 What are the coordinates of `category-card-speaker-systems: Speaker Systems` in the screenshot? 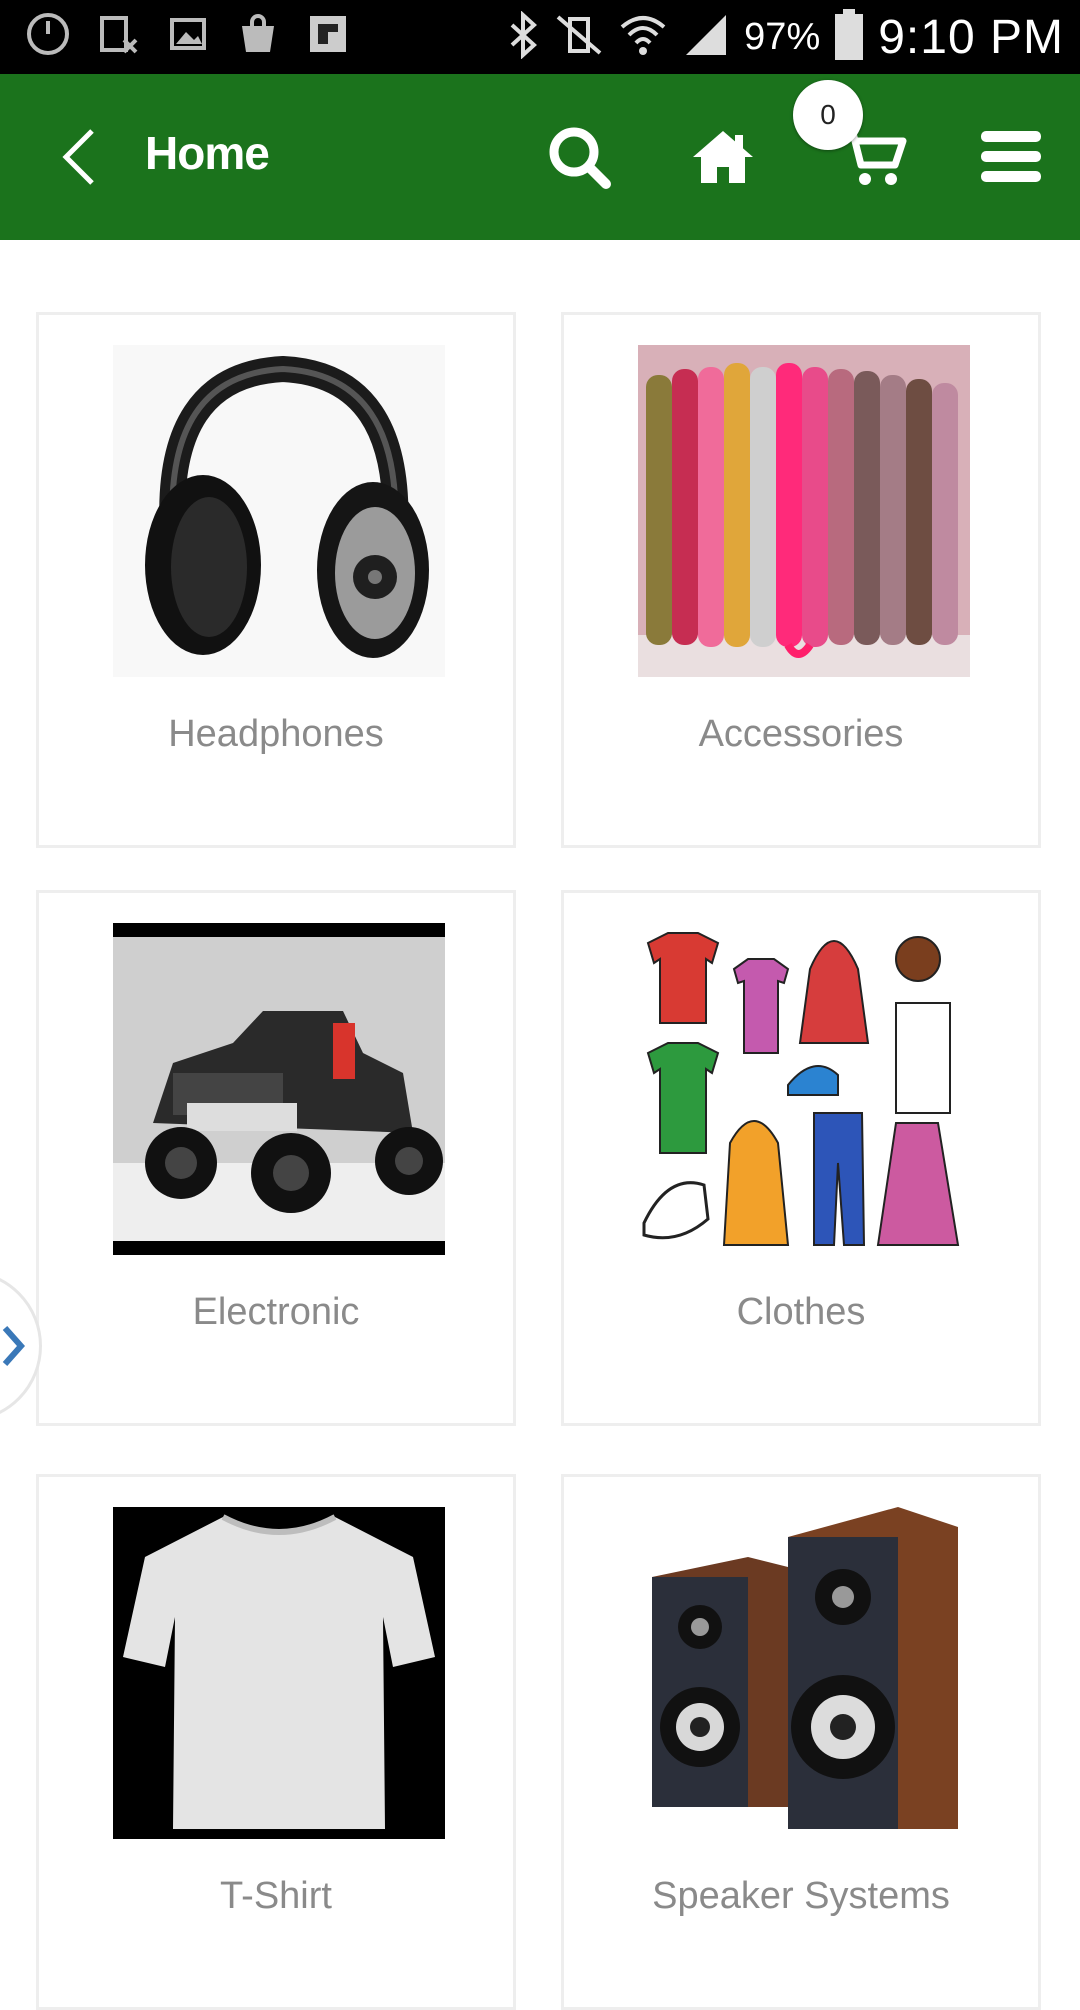 It's located at (801, 1742).